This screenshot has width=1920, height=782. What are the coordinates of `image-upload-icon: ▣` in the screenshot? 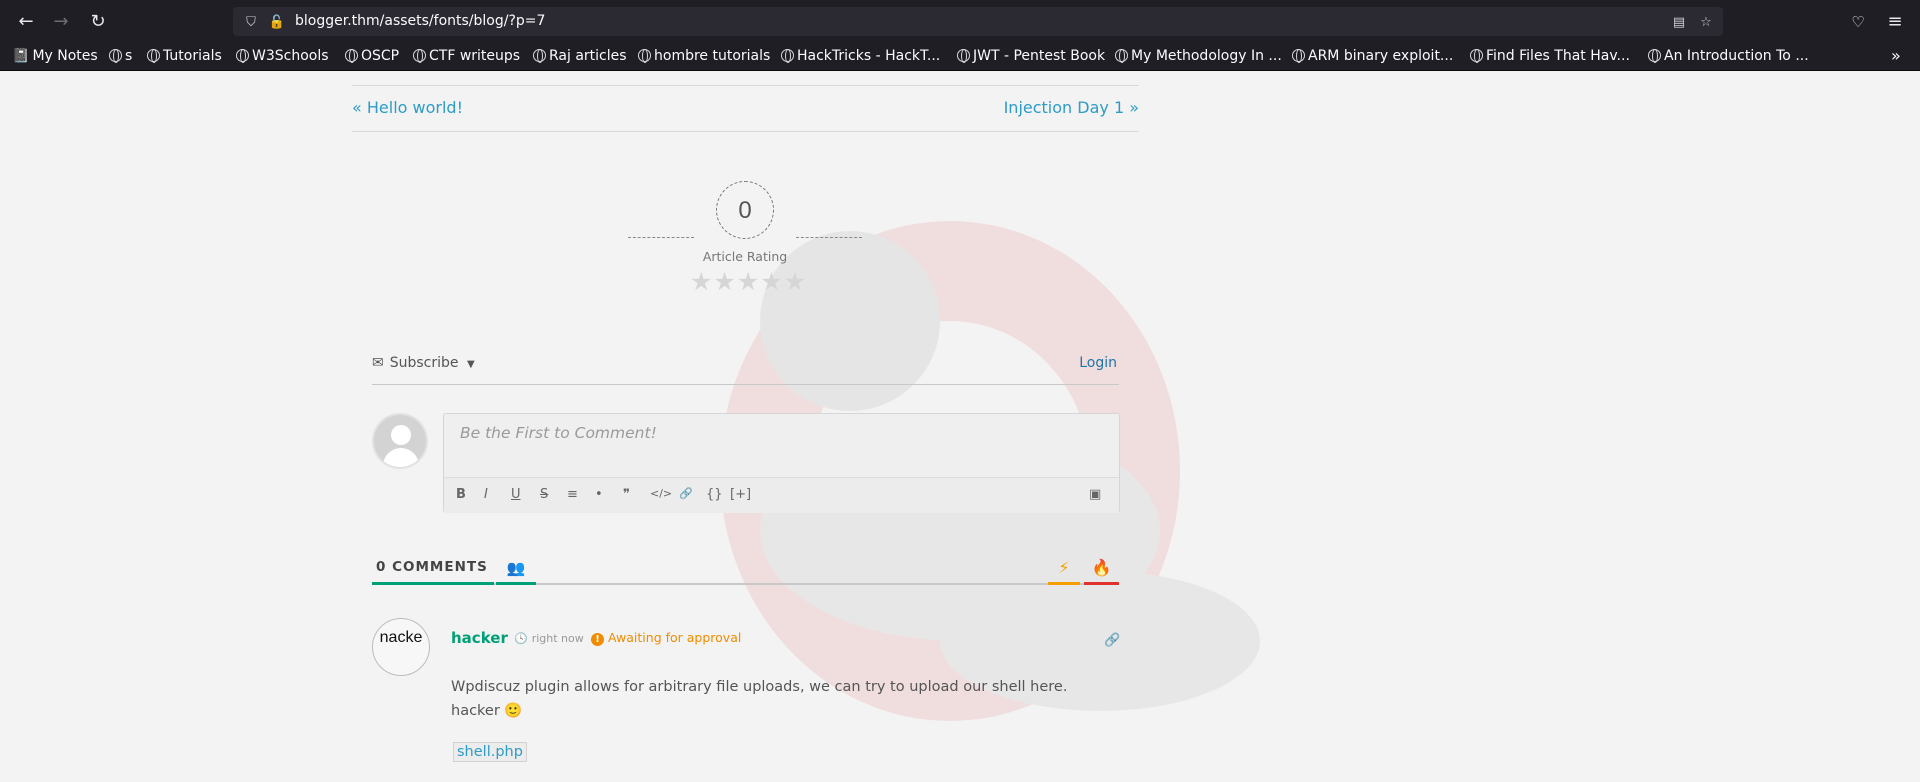 It's located at (1095, 494).